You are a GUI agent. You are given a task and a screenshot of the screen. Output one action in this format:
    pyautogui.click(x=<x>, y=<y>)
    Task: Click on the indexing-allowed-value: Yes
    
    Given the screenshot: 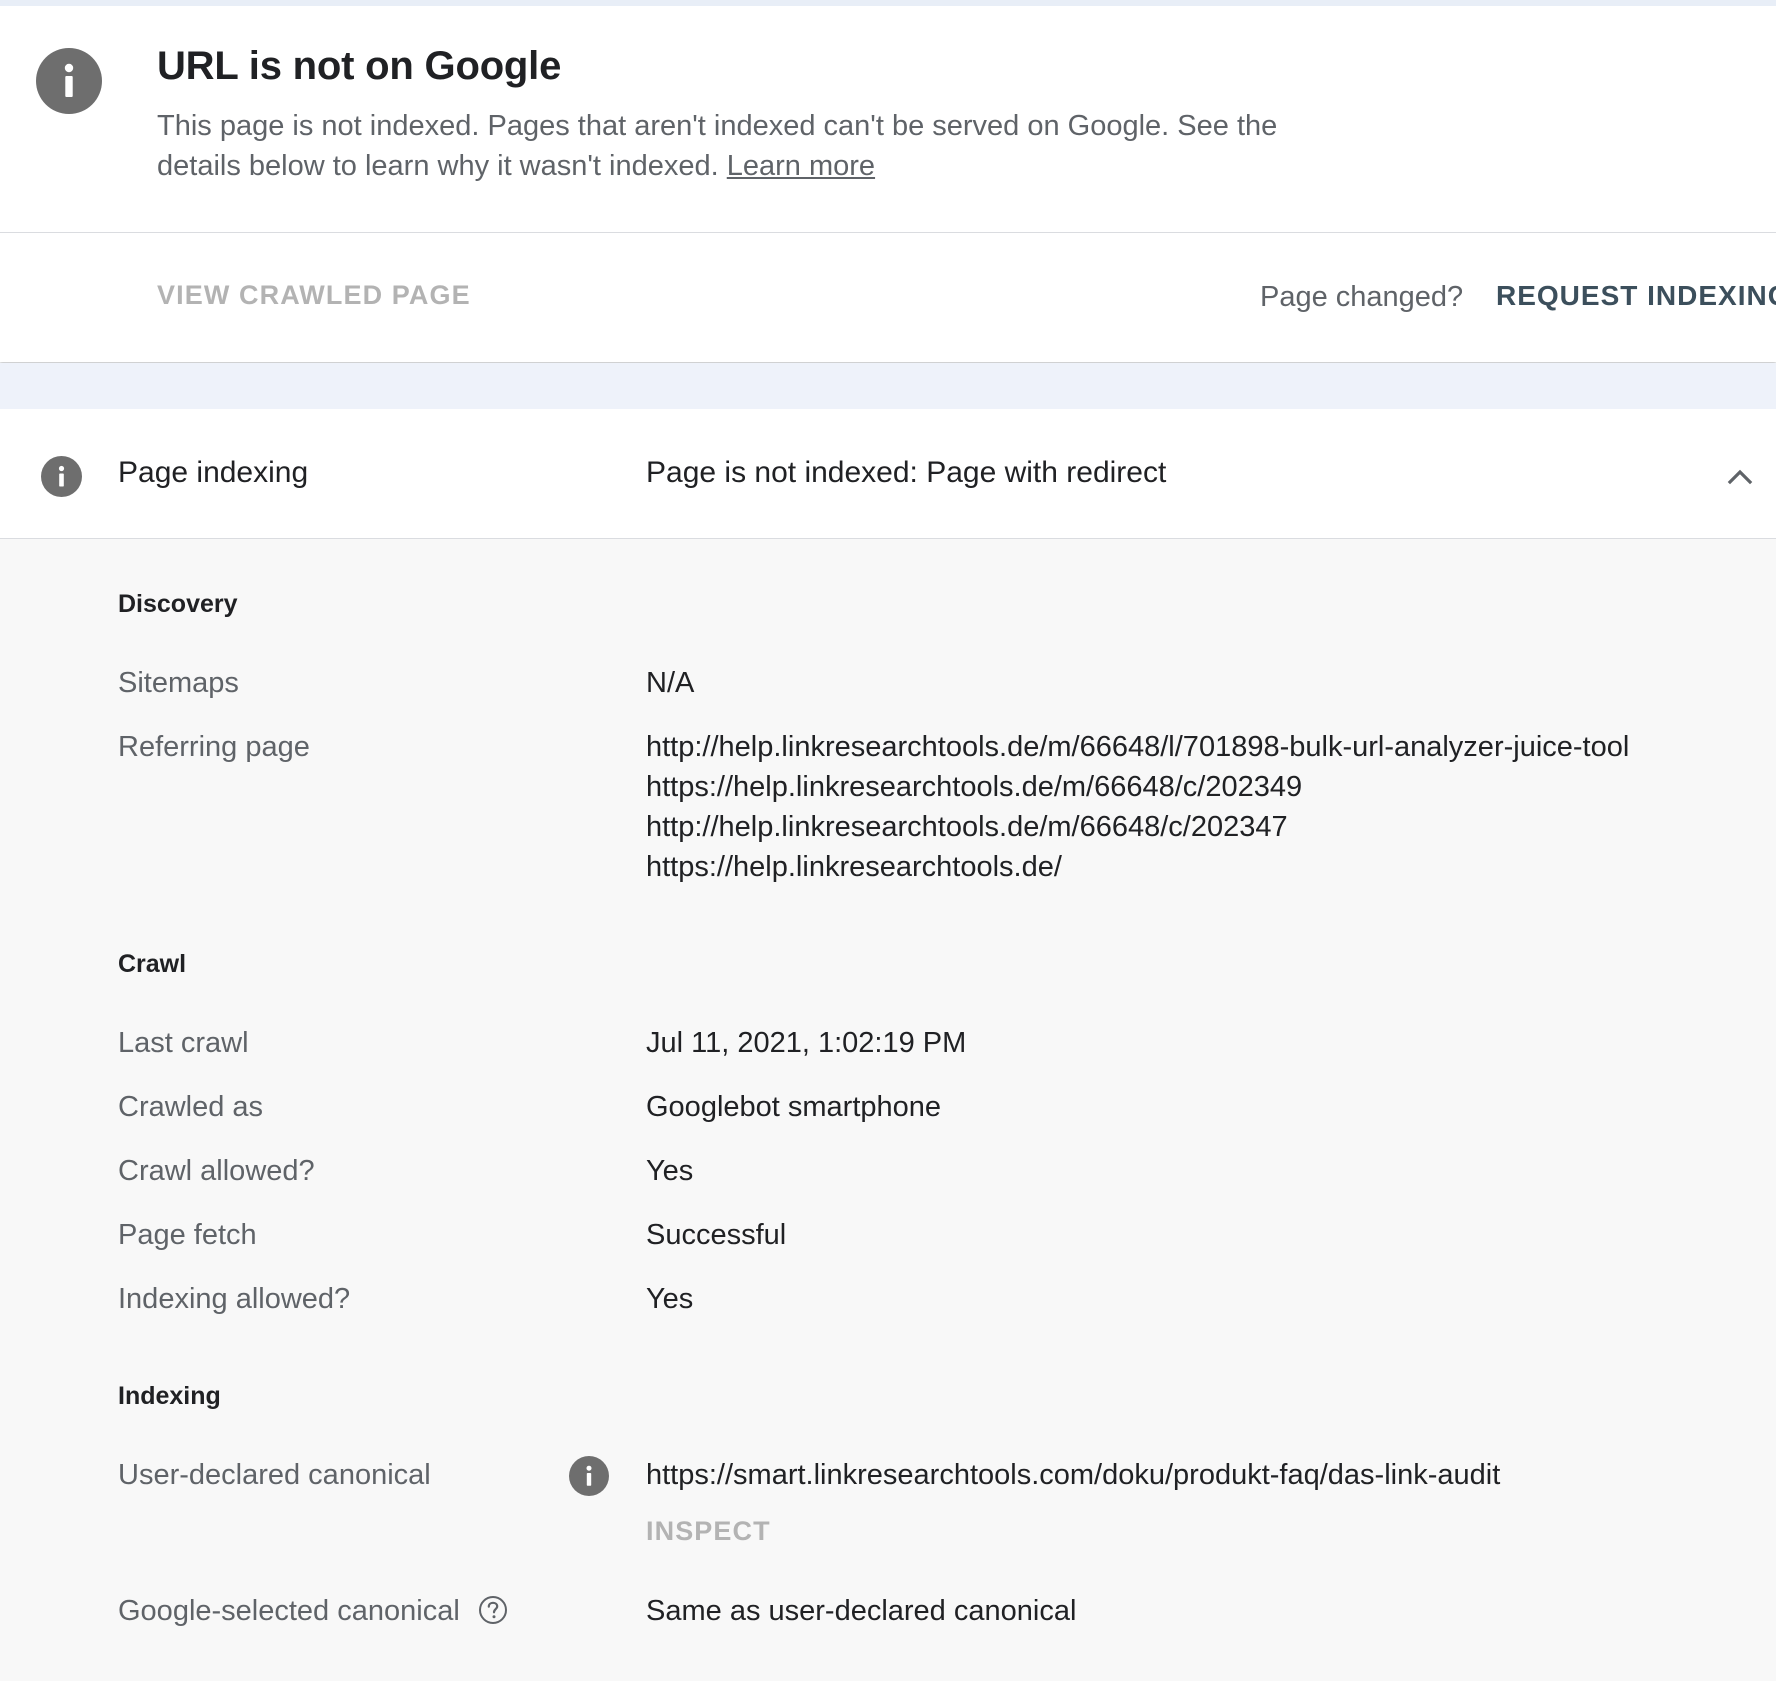 What is the action you would take?
    pyautogui.click(x=670, y=1299)
    